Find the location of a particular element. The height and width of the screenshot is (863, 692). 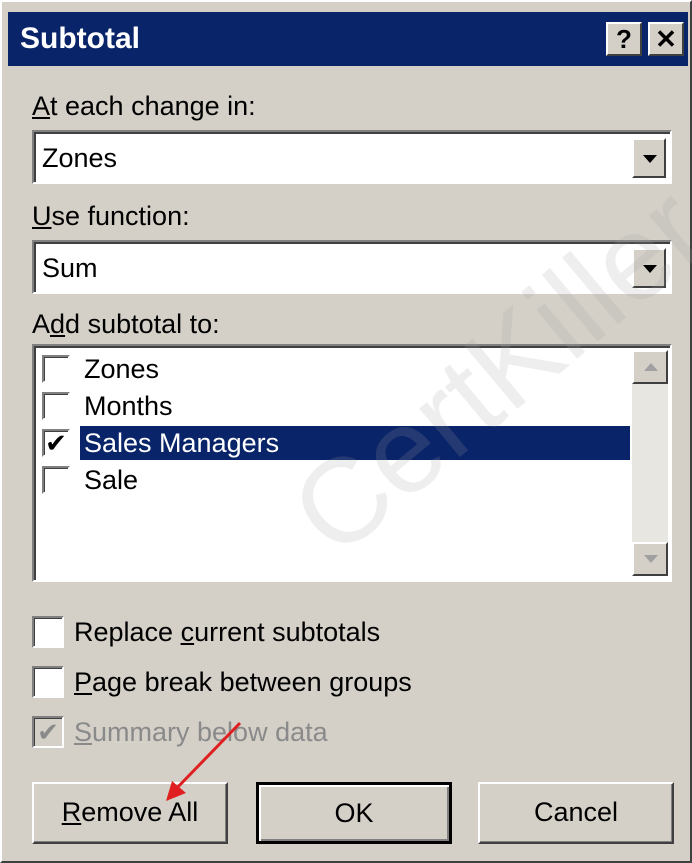

label-text: Replace is located at coordinates (127, 632).